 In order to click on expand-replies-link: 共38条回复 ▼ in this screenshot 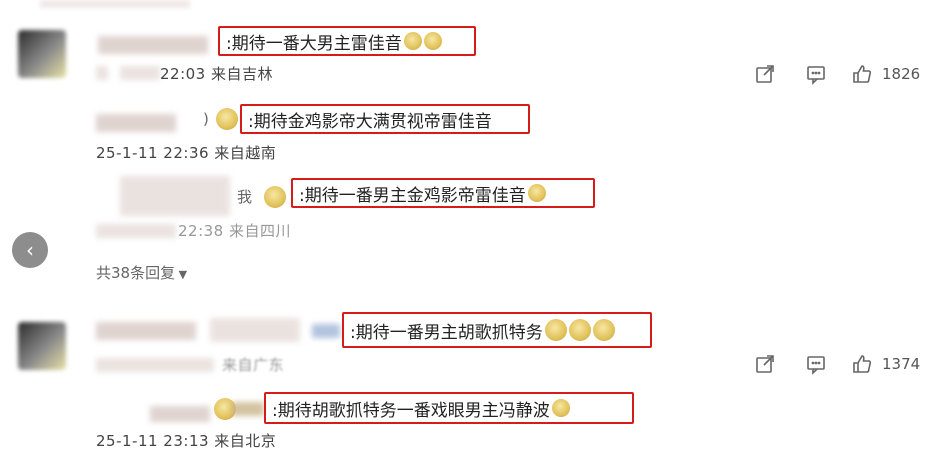, I will do `click(141, 272)`.